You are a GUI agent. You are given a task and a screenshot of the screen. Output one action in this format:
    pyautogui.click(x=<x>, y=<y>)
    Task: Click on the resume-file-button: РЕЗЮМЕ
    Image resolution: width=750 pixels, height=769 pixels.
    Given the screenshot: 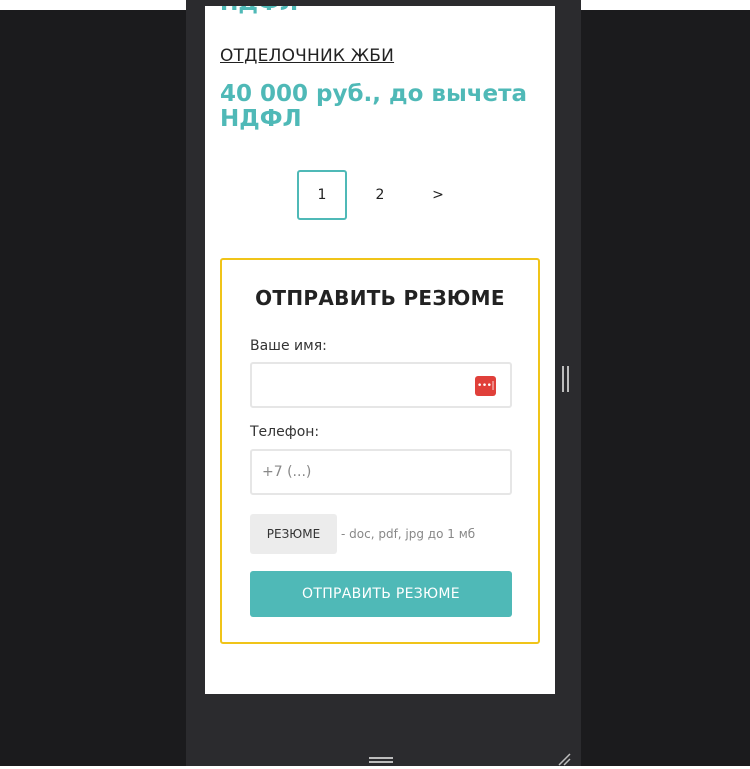 What is the action you would take?
    pyautogui.click(x=293, y=534)
    